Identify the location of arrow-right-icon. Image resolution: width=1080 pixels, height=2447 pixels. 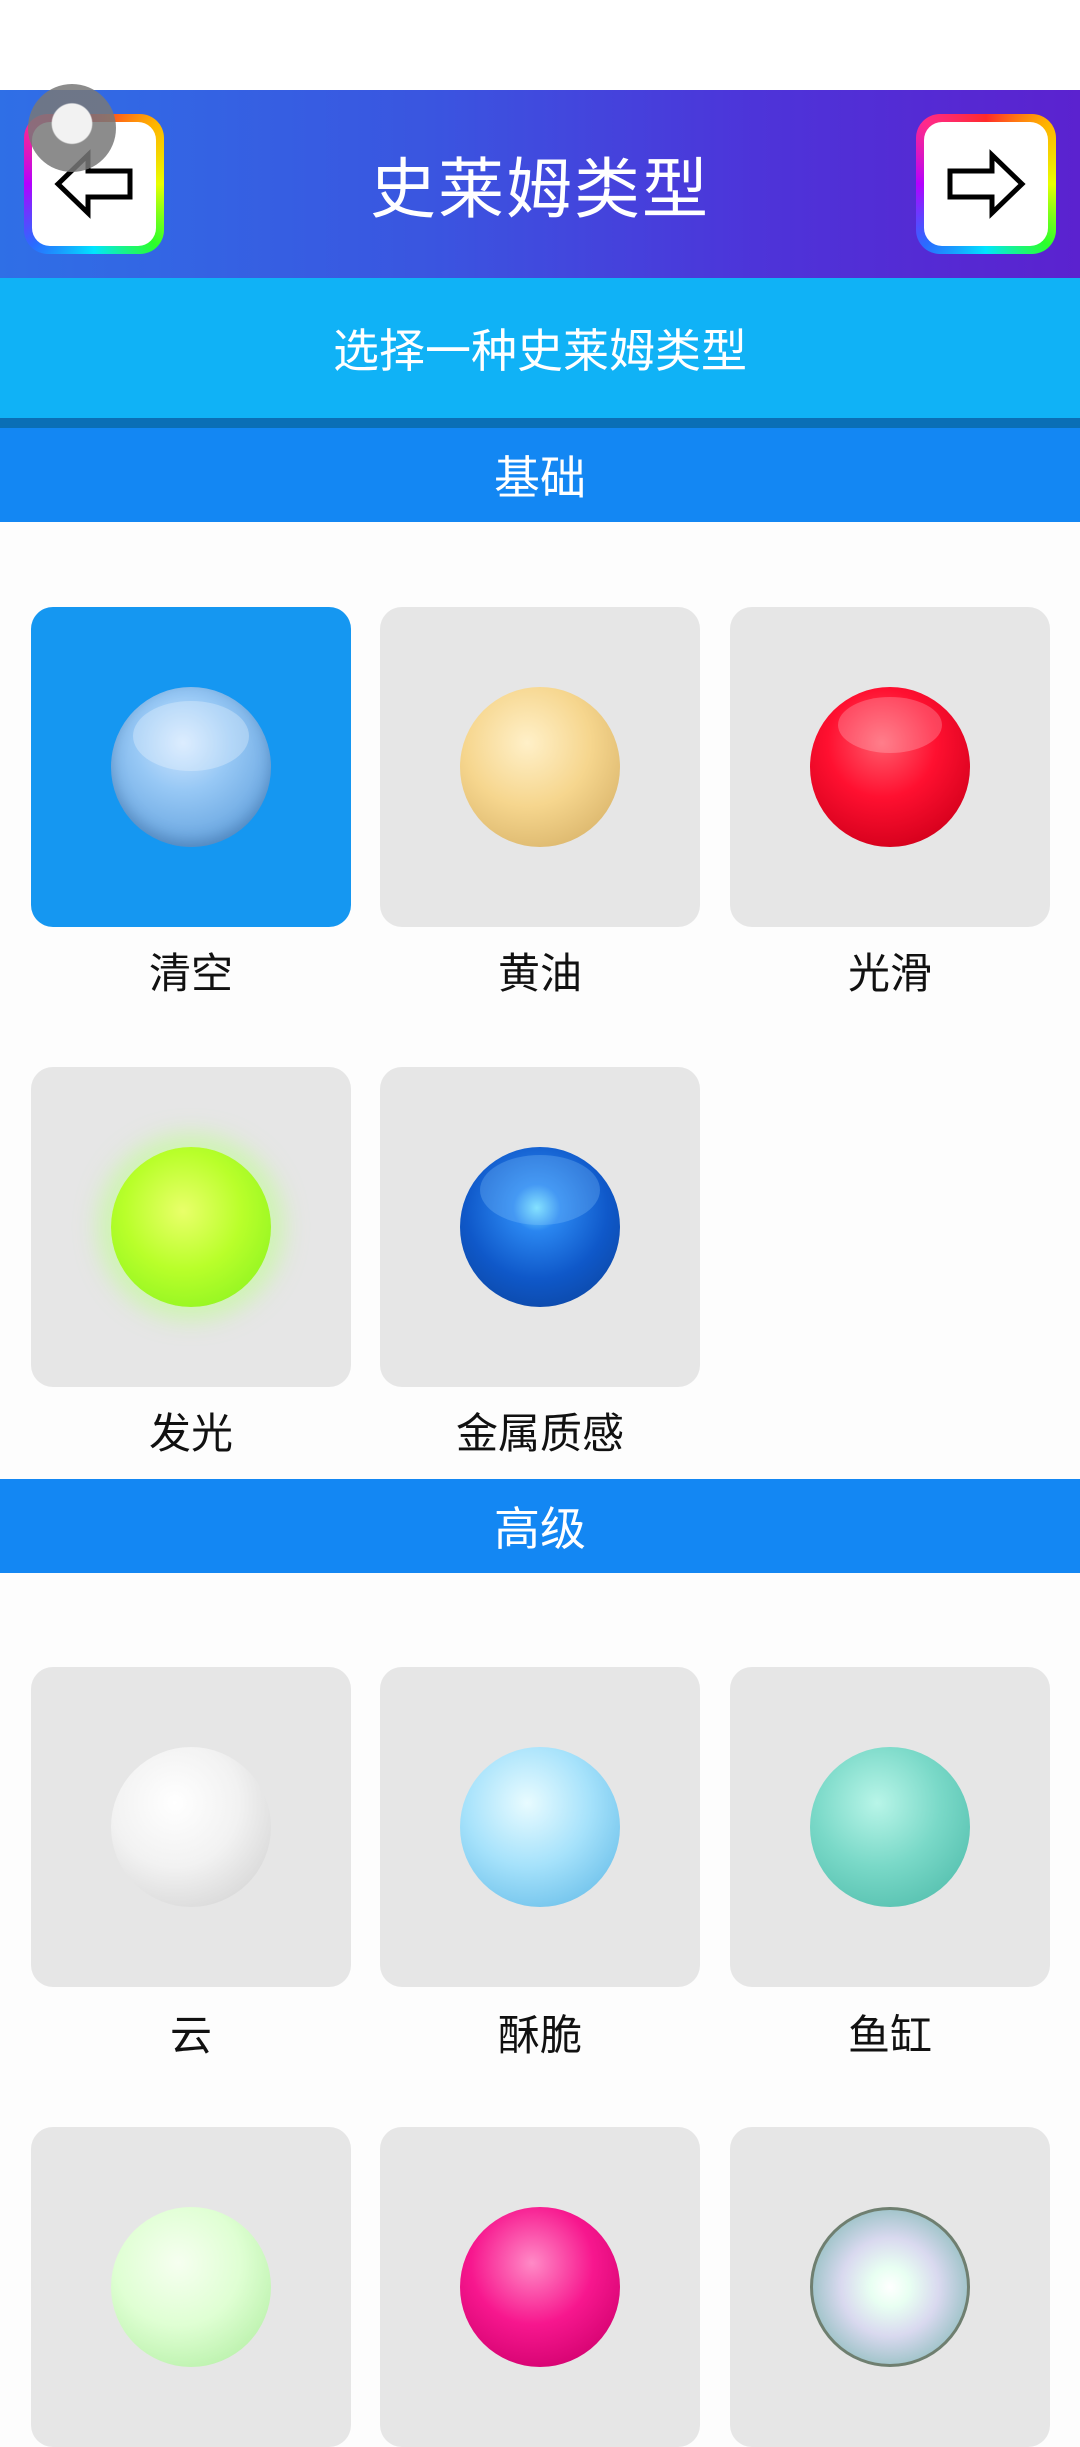
(986, 184).